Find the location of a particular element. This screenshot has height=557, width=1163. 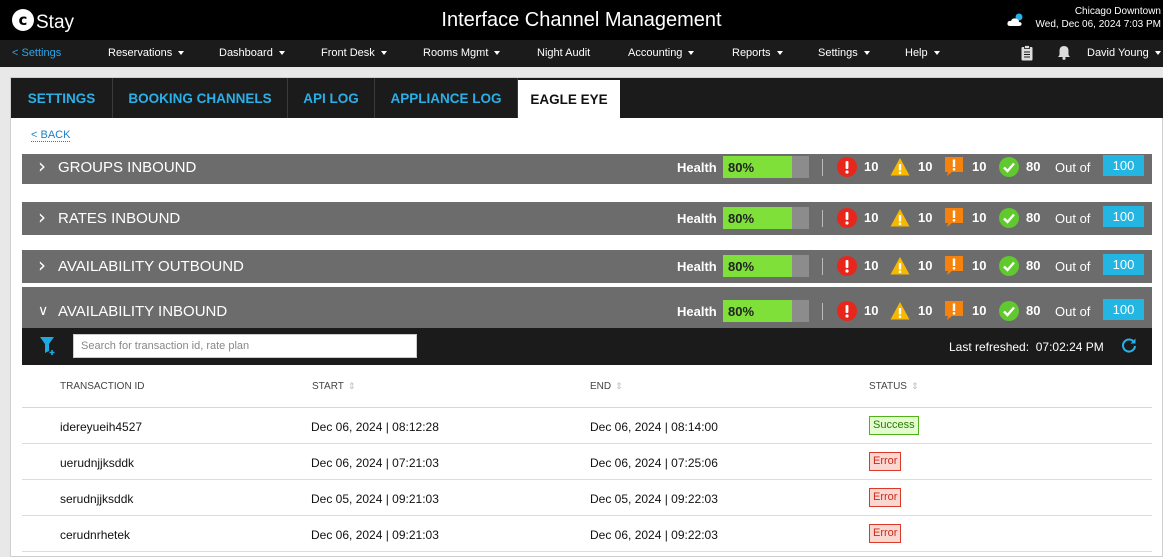

column-header-status: STATUS ⇕ is located at coordinates (894, 386).